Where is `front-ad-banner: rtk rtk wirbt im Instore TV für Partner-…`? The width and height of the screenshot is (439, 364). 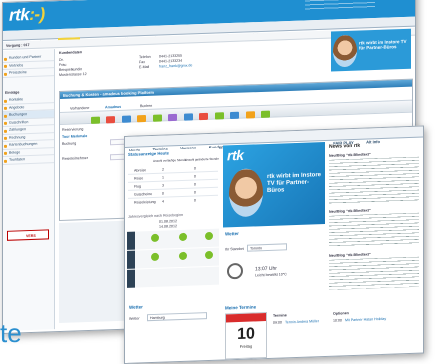
front-ad-banner: rtk rtk wirbt im Instore TV für Partner-… is located at coordinates (274, 184).